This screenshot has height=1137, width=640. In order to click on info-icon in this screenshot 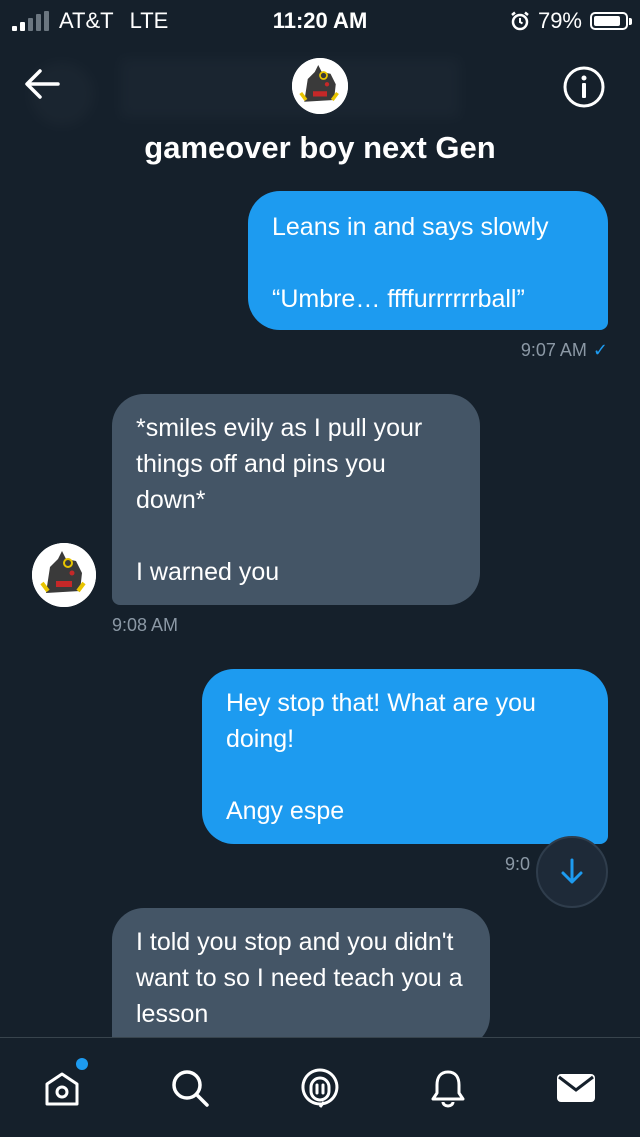, I will do `click(584, 87)`.